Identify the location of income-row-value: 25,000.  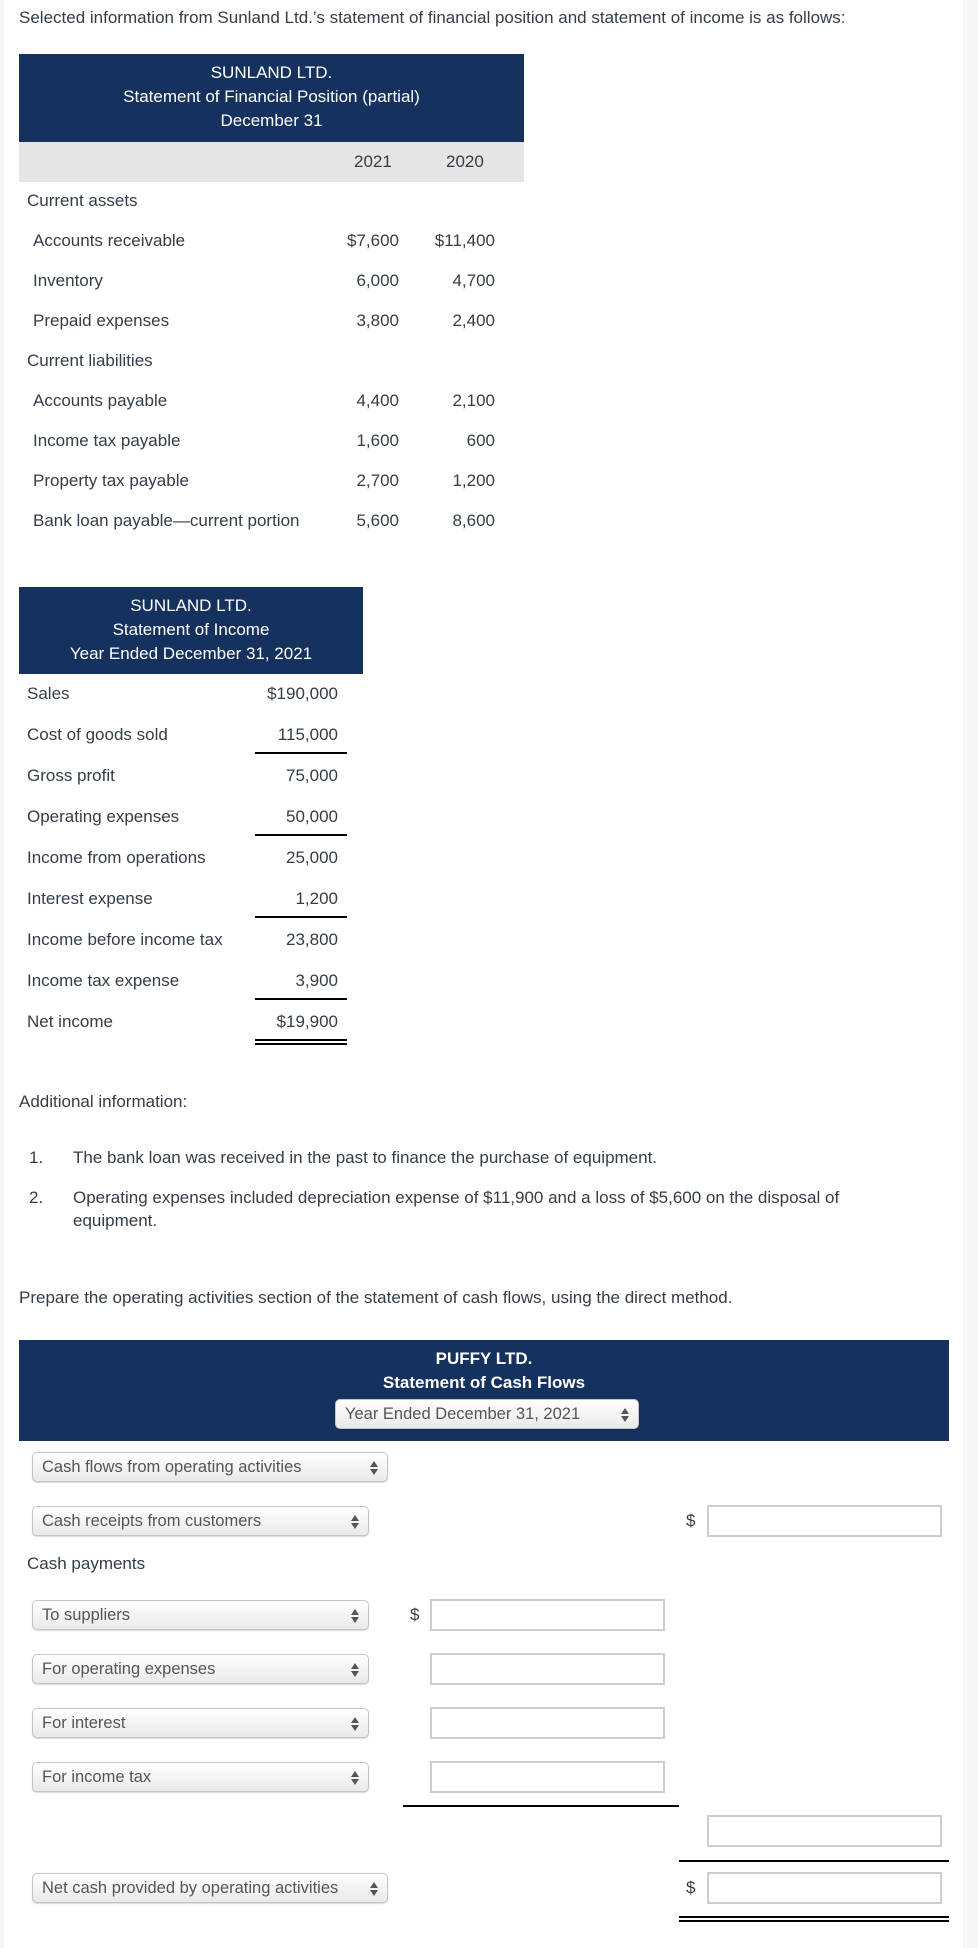
(312, 857).